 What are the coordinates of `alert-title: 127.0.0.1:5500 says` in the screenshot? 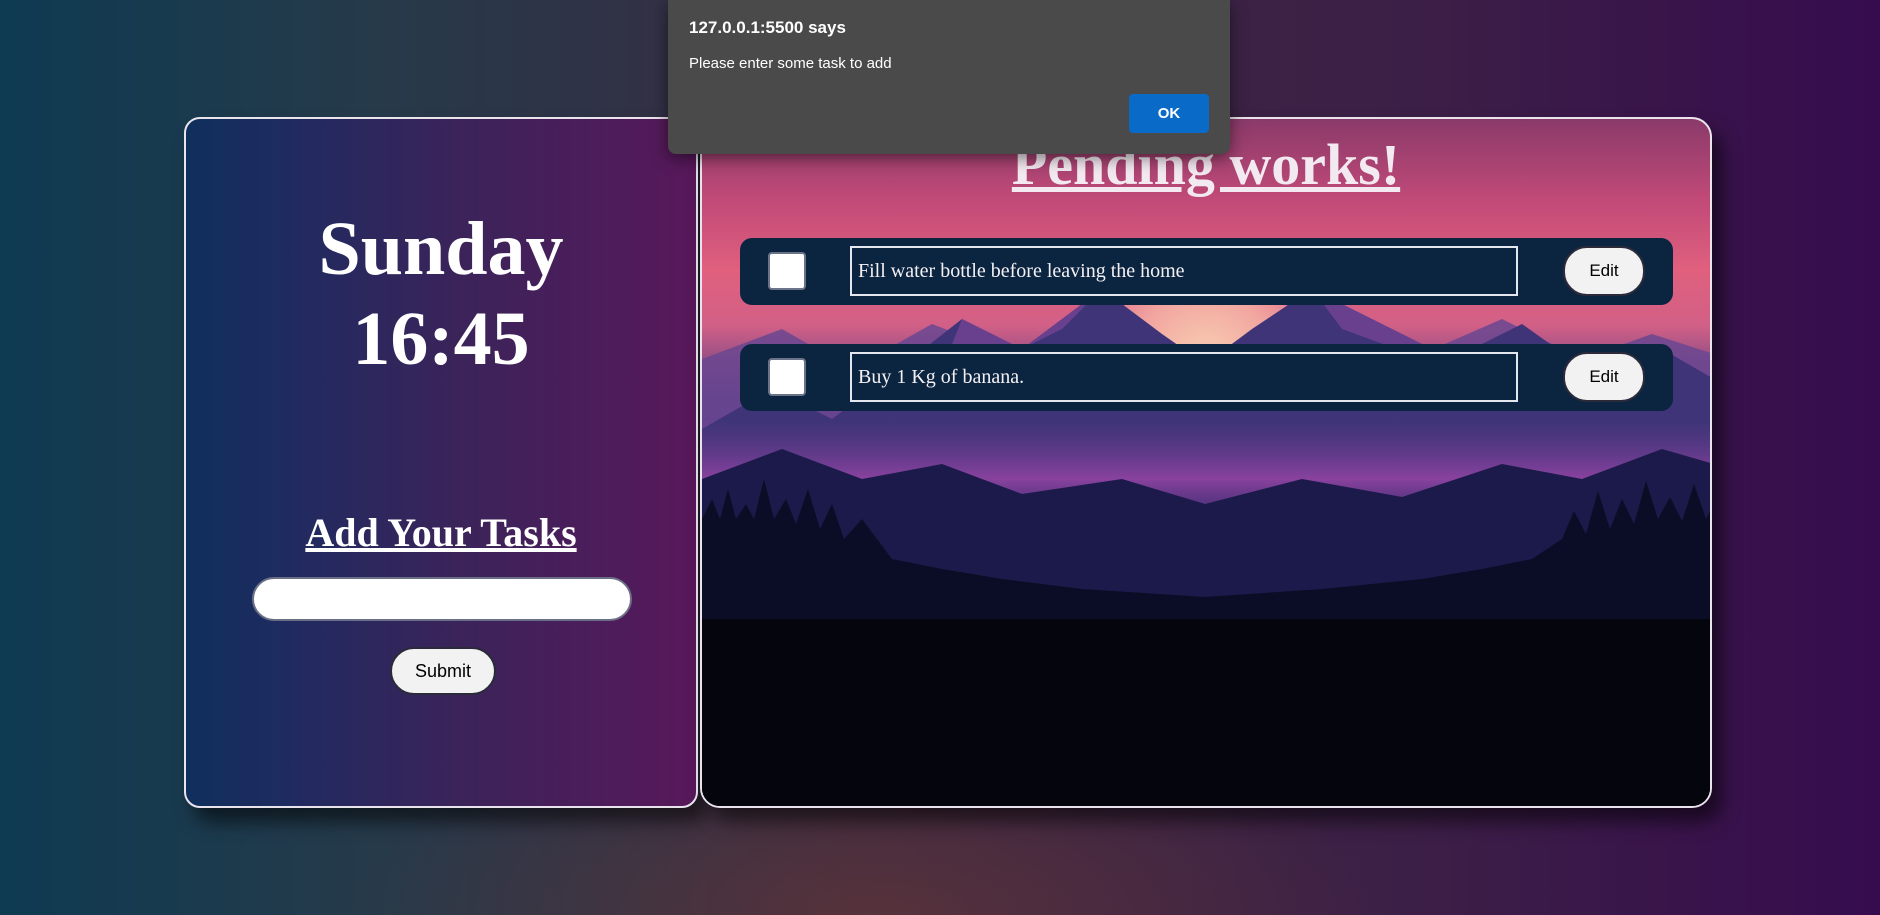 It's located at (767, 27).